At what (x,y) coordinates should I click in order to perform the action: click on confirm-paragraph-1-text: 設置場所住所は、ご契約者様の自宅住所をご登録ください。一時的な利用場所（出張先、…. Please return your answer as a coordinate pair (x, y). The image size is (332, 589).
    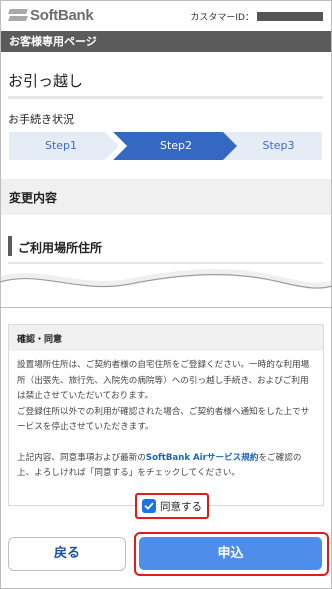
    Looking at the image, I should click on (163, 380).